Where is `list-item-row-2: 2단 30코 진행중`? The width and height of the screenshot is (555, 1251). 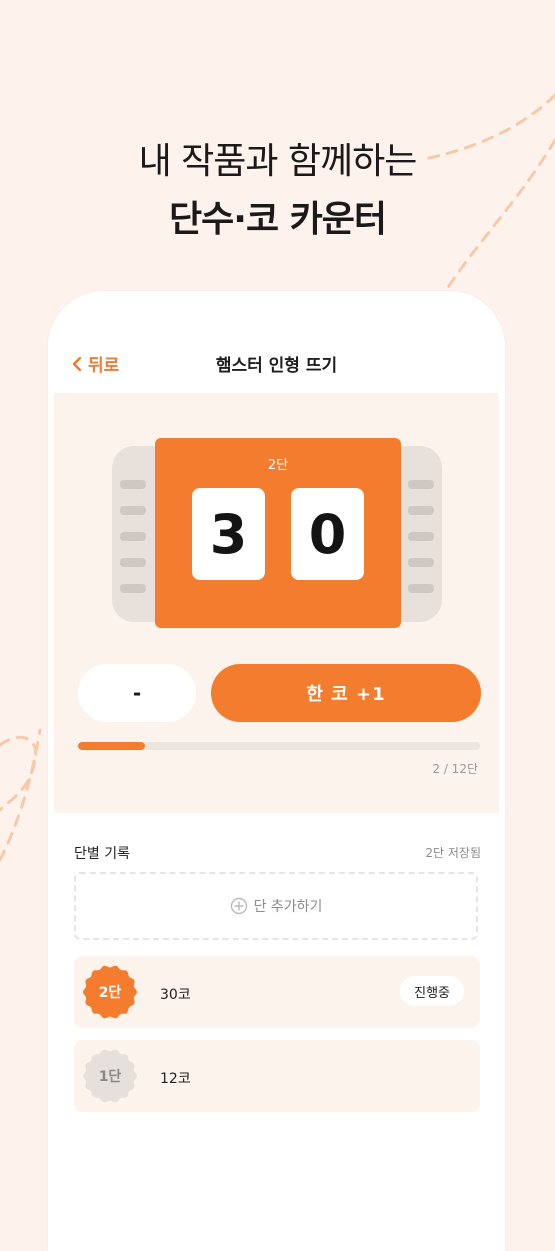 list-item-row-2: 2단 30코 진행중 is located at coordinates (277, 992).